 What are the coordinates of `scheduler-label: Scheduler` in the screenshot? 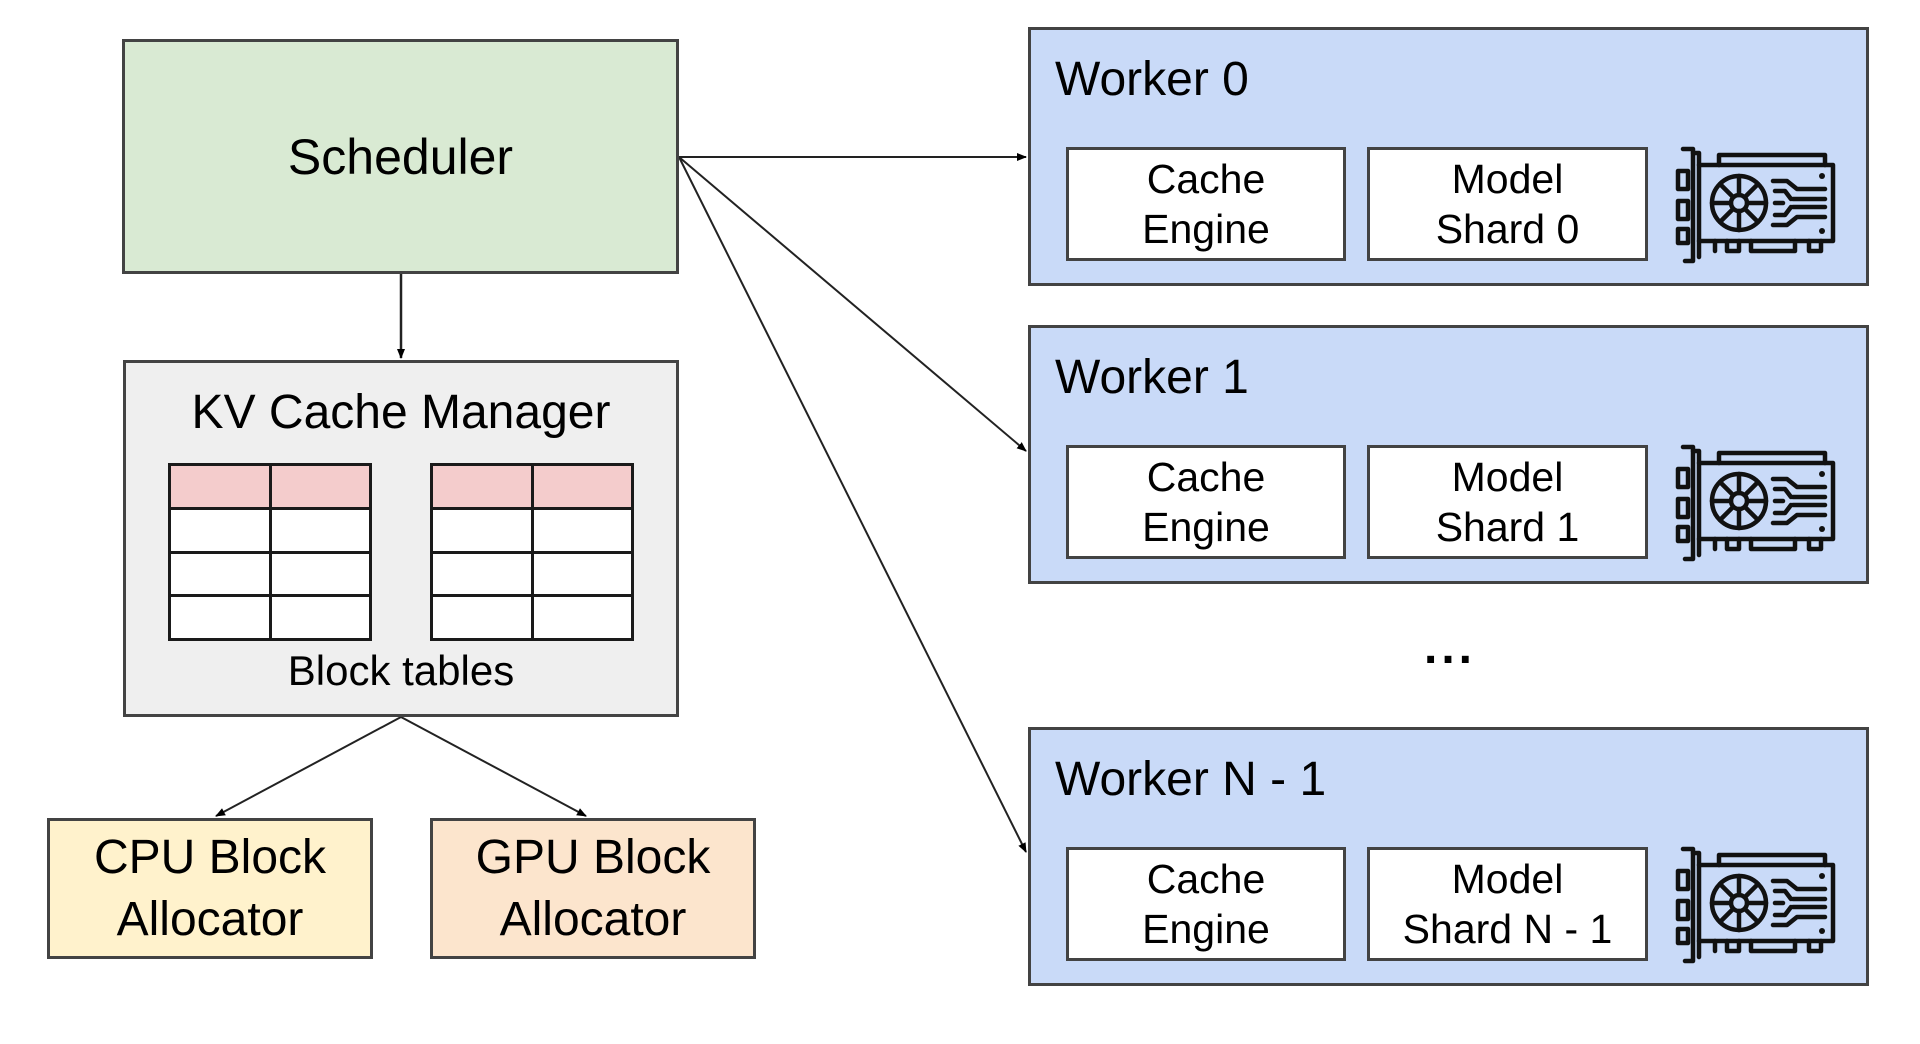 It's located at (400, 156).